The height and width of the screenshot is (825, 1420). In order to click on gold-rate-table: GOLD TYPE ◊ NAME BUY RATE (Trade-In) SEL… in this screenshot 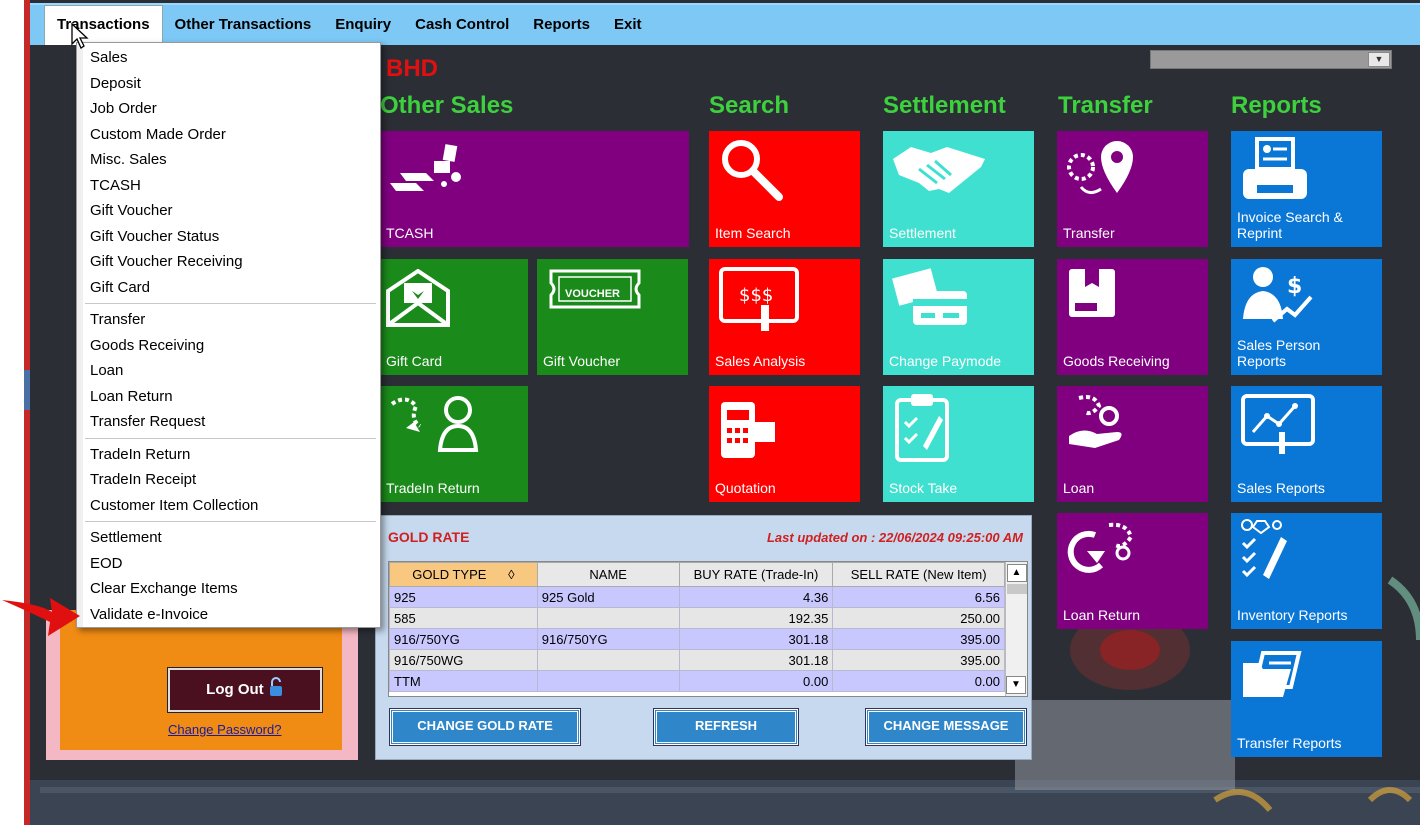, I will do `click(697, 627)`.